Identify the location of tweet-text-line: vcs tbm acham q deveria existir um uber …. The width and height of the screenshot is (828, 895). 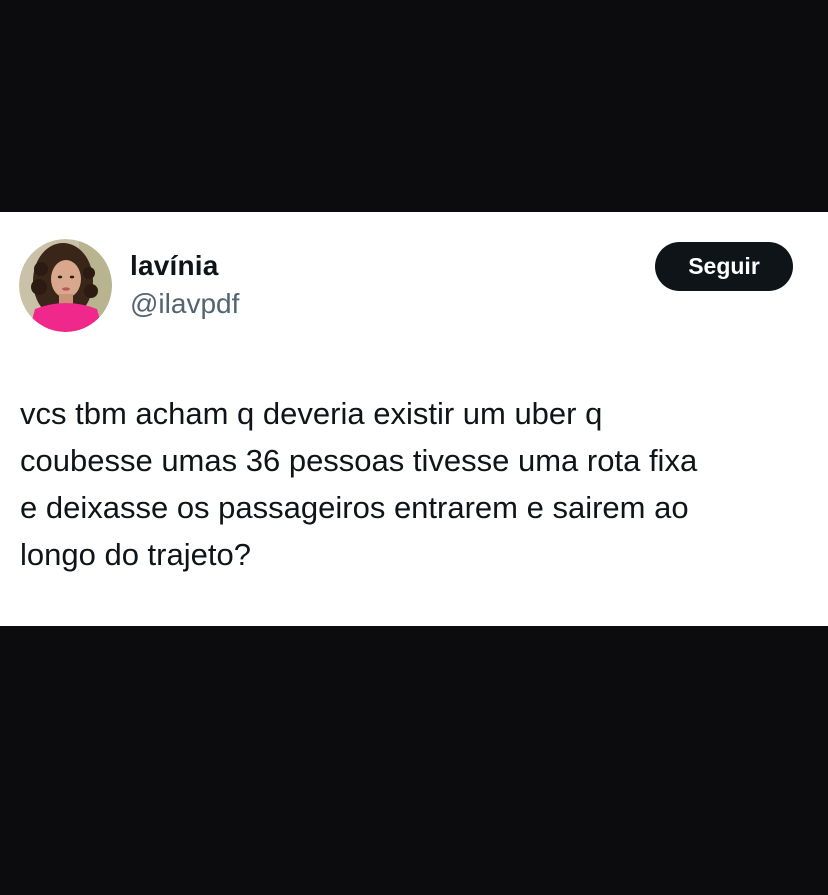
(311, 413).